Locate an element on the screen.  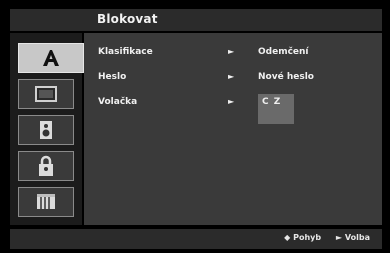
other-settings-icon is located at coordinates (46, 202).